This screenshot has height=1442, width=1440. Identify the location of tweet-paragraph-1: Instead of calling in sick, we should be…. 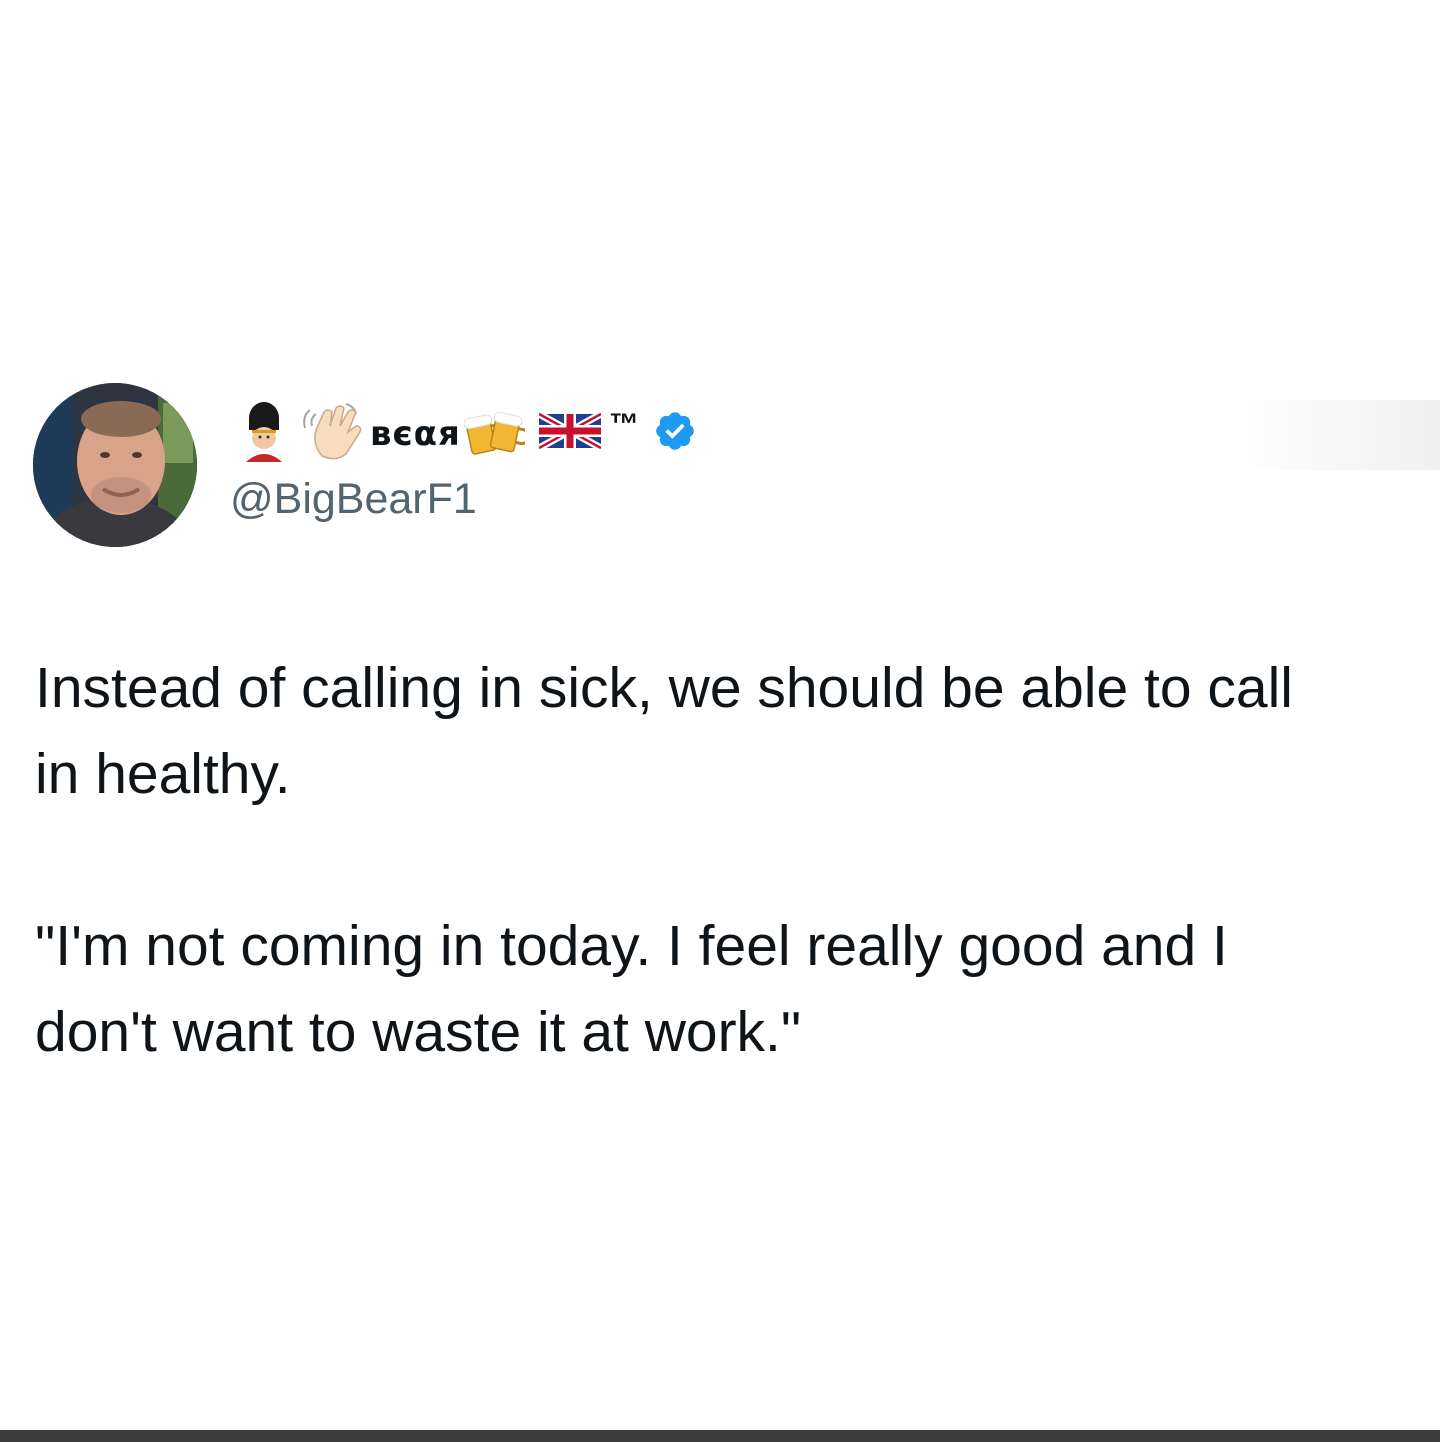
(664, 731).